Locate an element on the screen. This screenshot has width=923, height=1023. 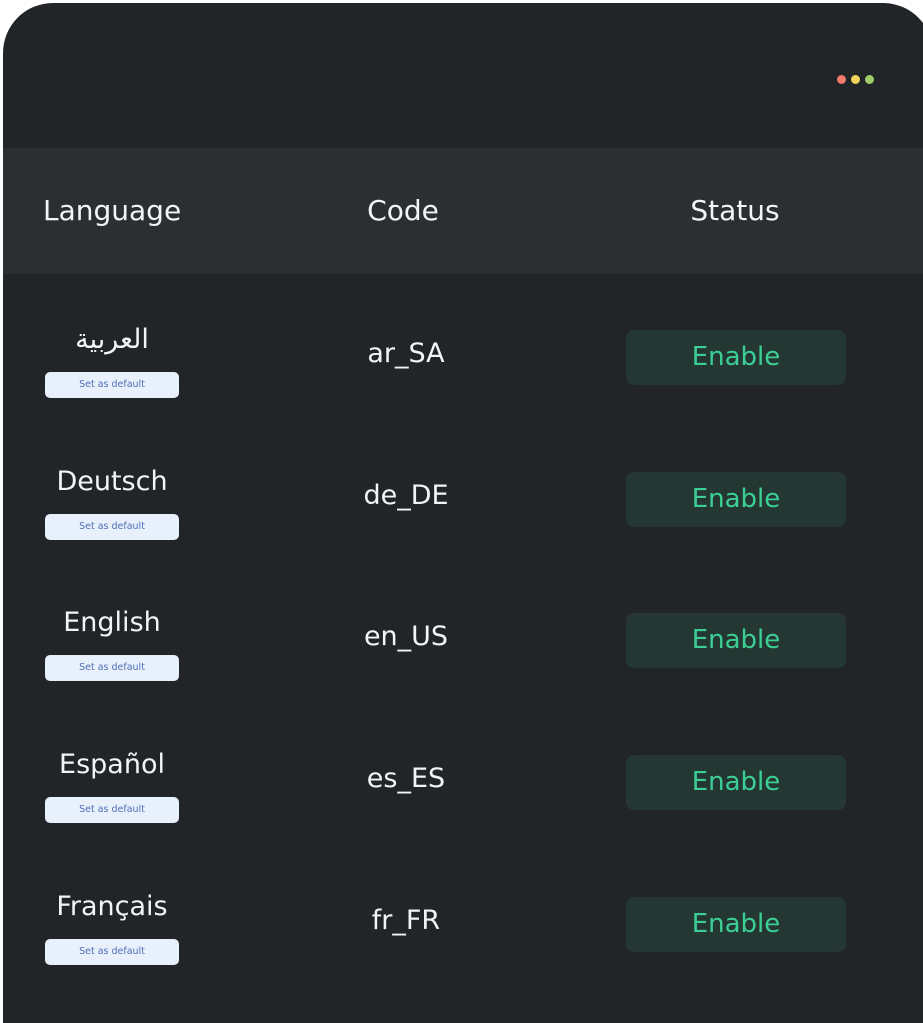
table-row: العربية Set as default ar_SA Enable is located at coordinates (463, 390).